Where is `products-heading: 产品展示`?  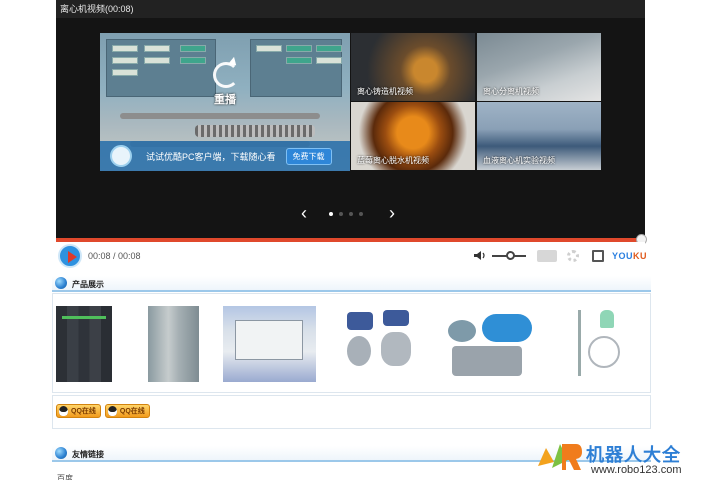
products-heading: 产品展示 is located at coordinates (88, 284).